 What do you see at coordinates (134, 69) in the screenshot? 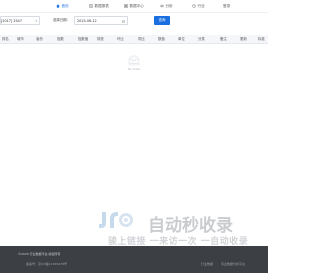
I see `empty-text: No Data` at bounding box center [134, 69].